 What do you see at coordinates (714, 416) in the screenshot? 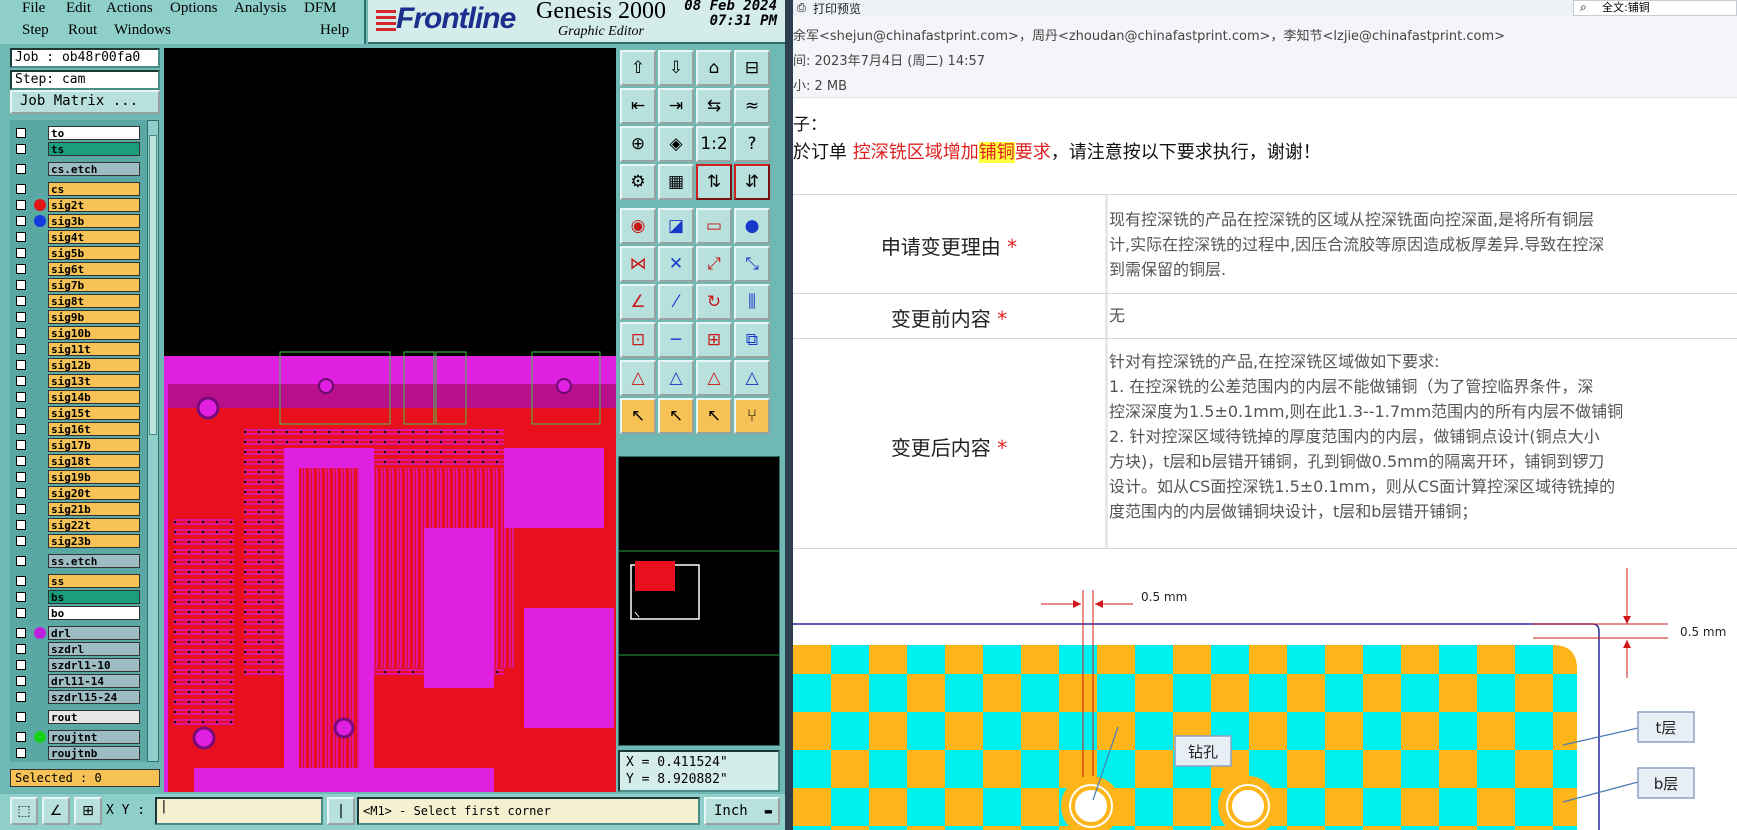
I see `select-move-button: ↖` at bounding box center [714, 416].